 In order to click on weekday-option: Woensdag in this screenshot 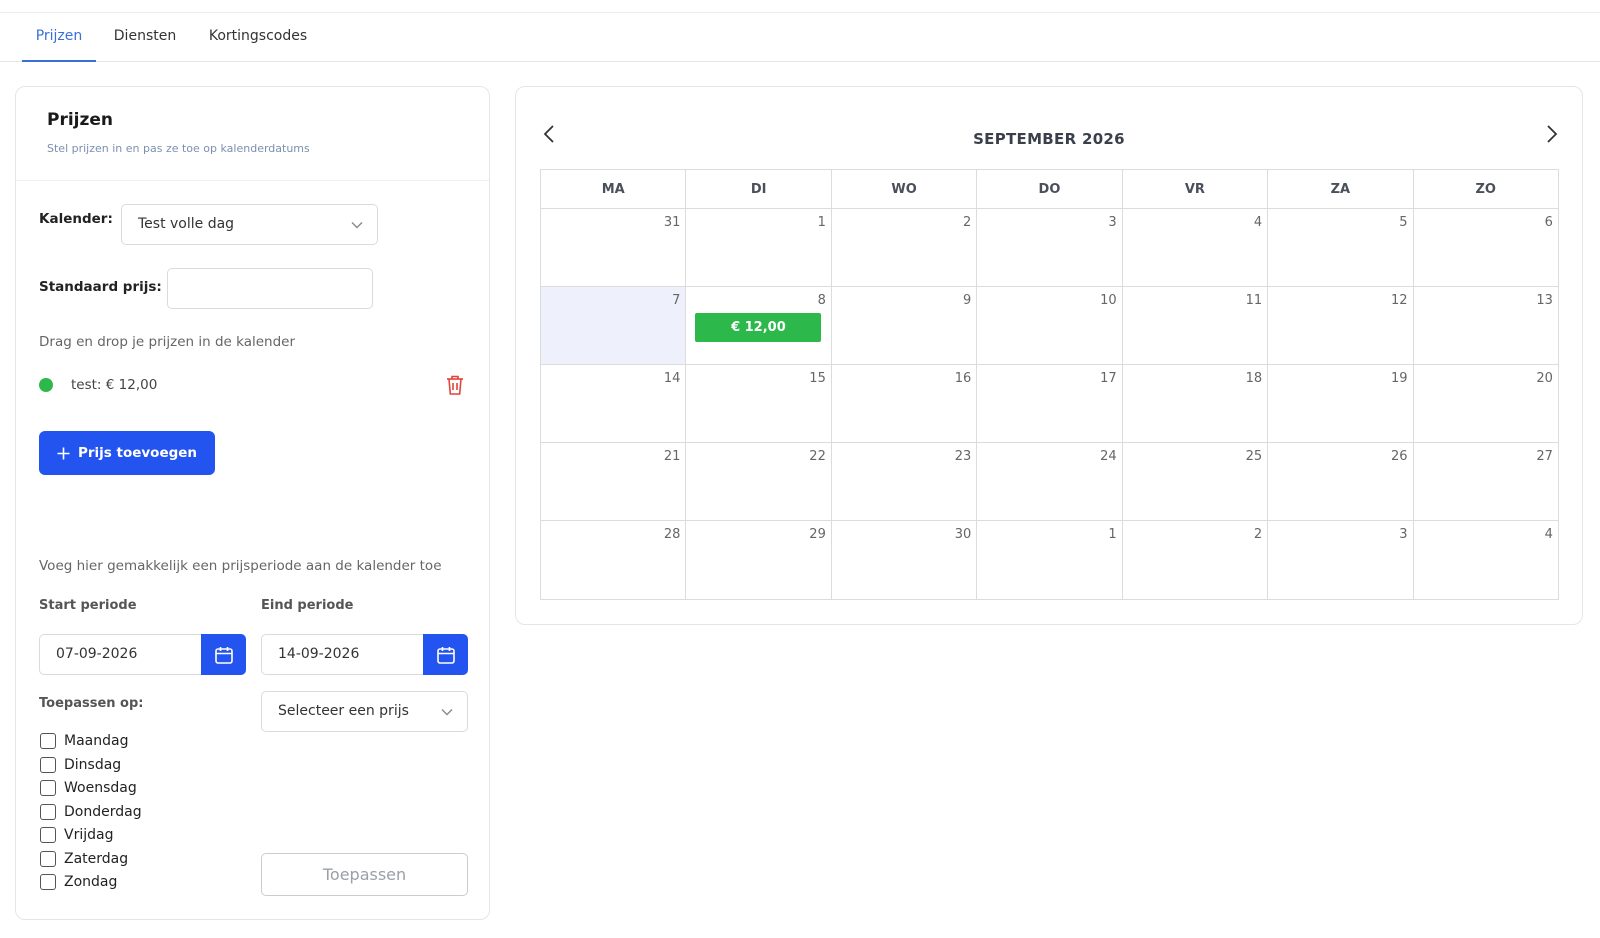, I will do `click(88, 788)`.